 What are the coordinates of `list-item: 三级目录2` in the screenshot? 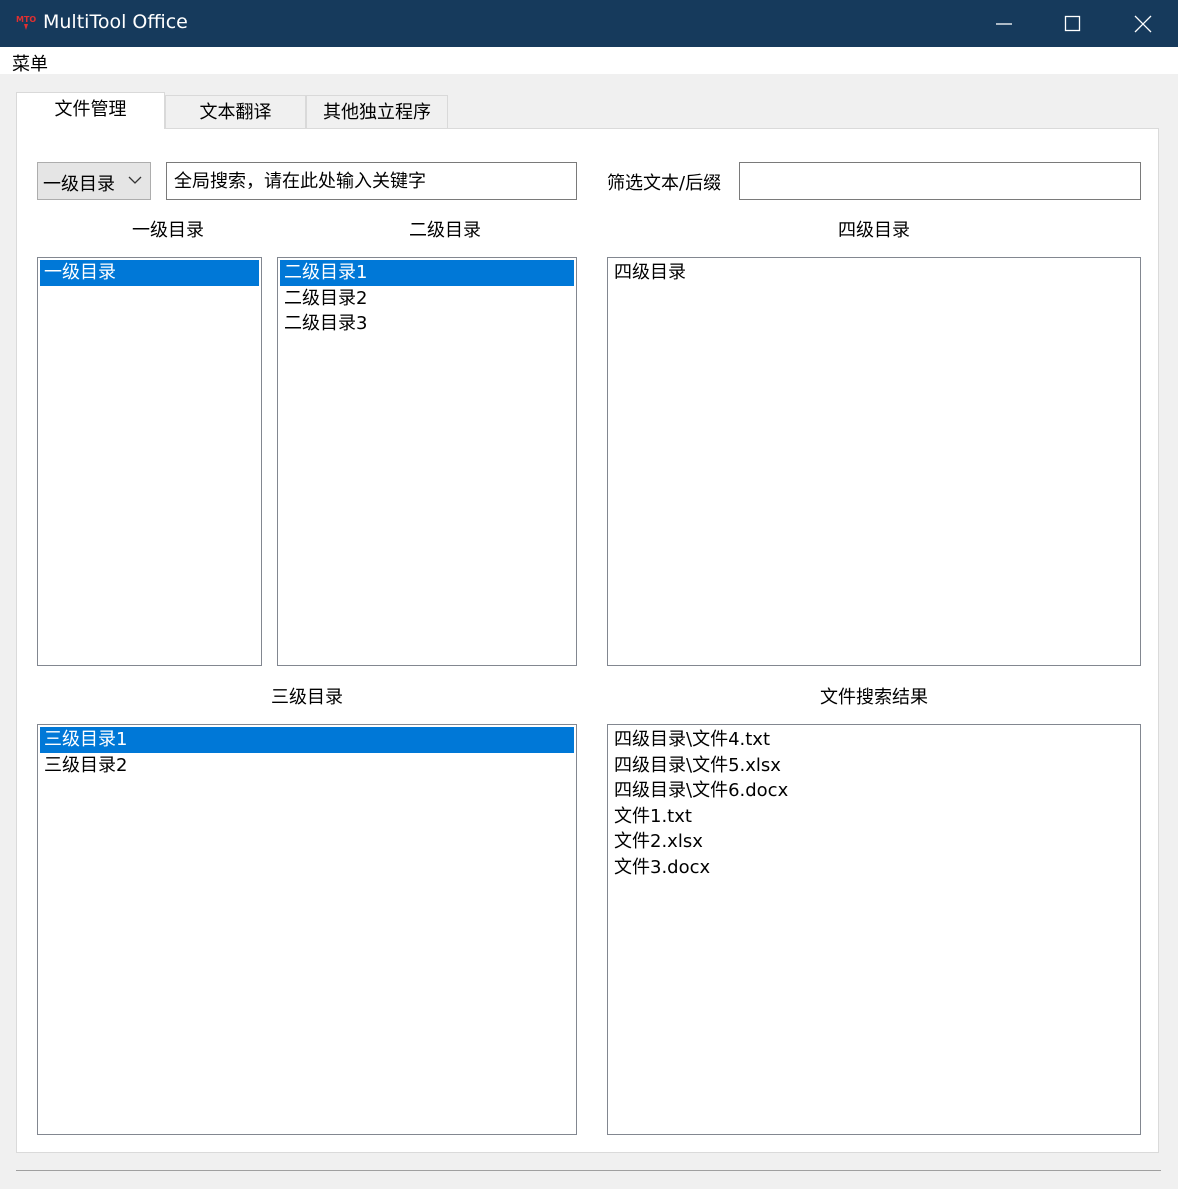 It's located at (307, 766).